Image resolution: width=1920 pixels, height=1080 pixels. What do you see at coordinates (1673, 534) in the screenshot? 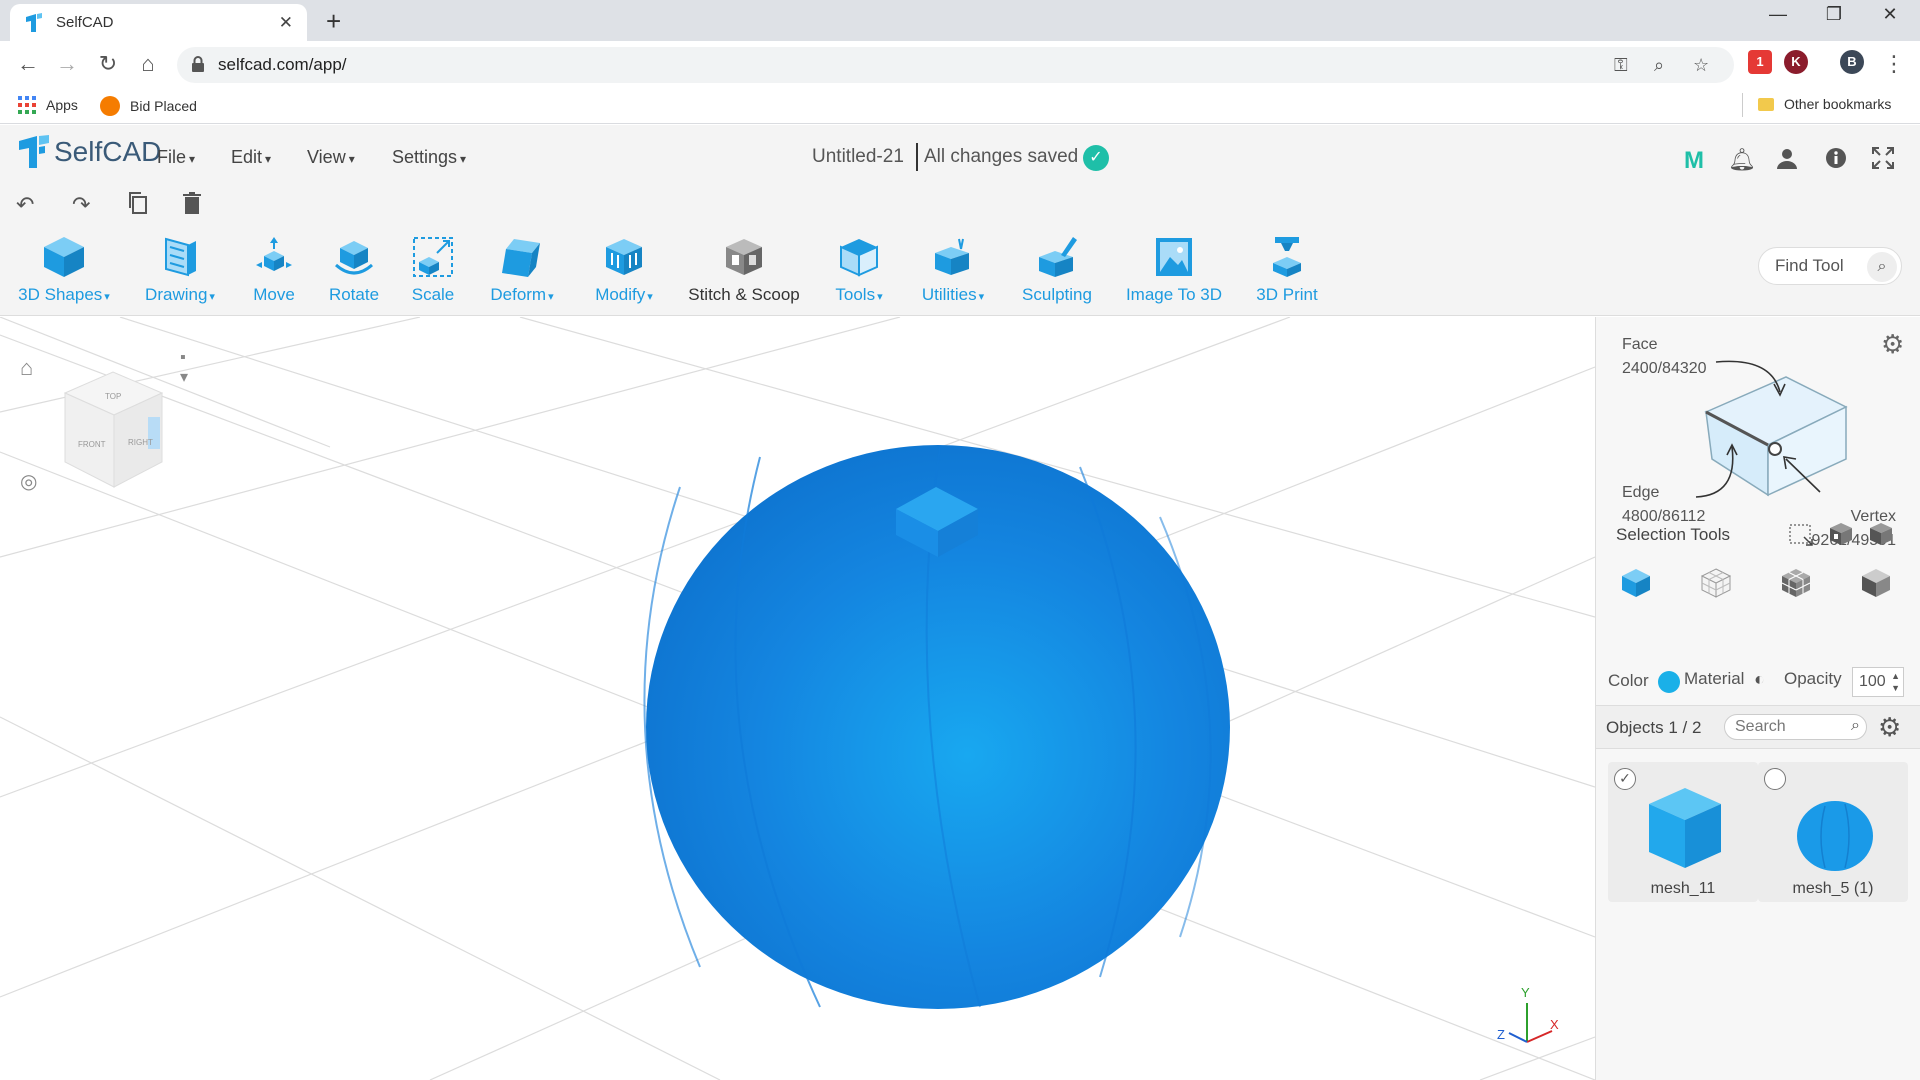
I see `selection-tools-label: Selection Tools` at bounding box center [1673, 534].